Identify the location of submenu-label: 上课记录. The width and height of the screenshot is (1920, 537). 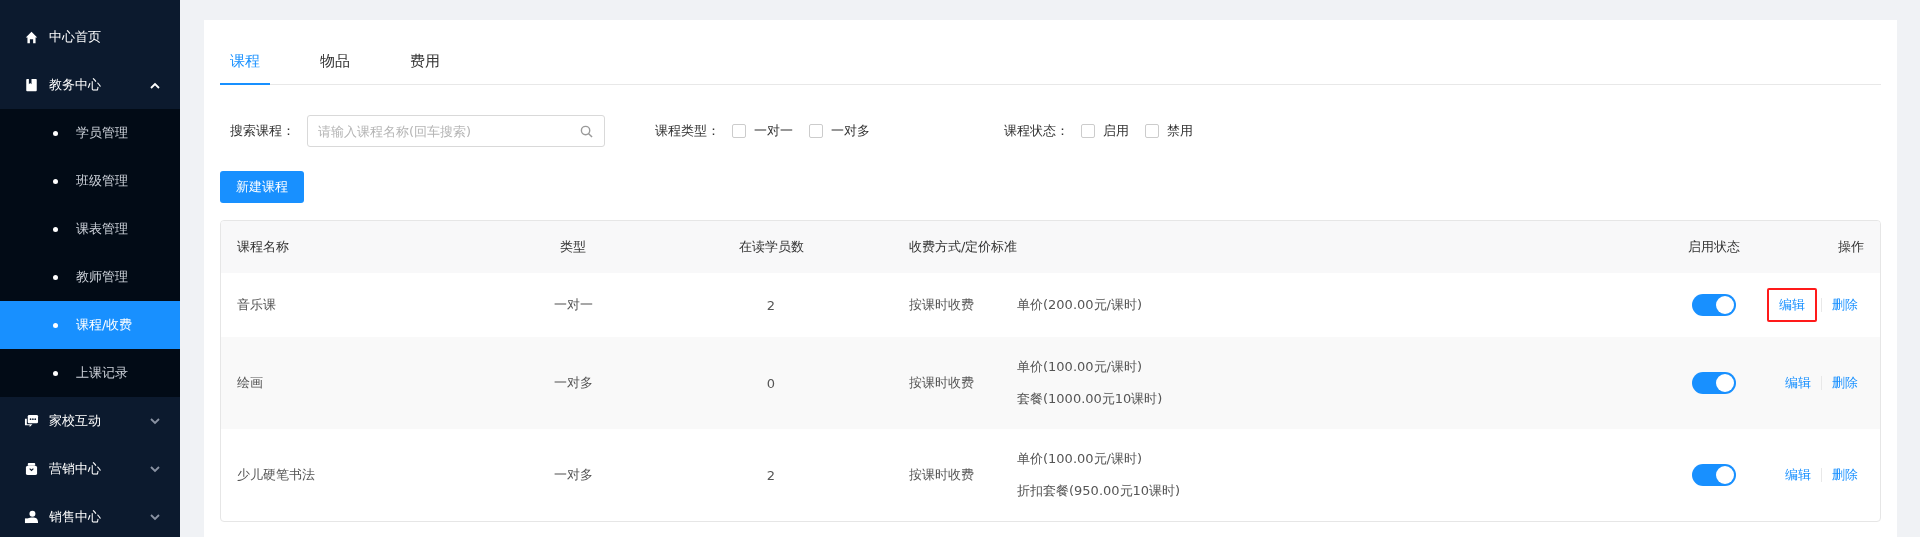
(102, 373).